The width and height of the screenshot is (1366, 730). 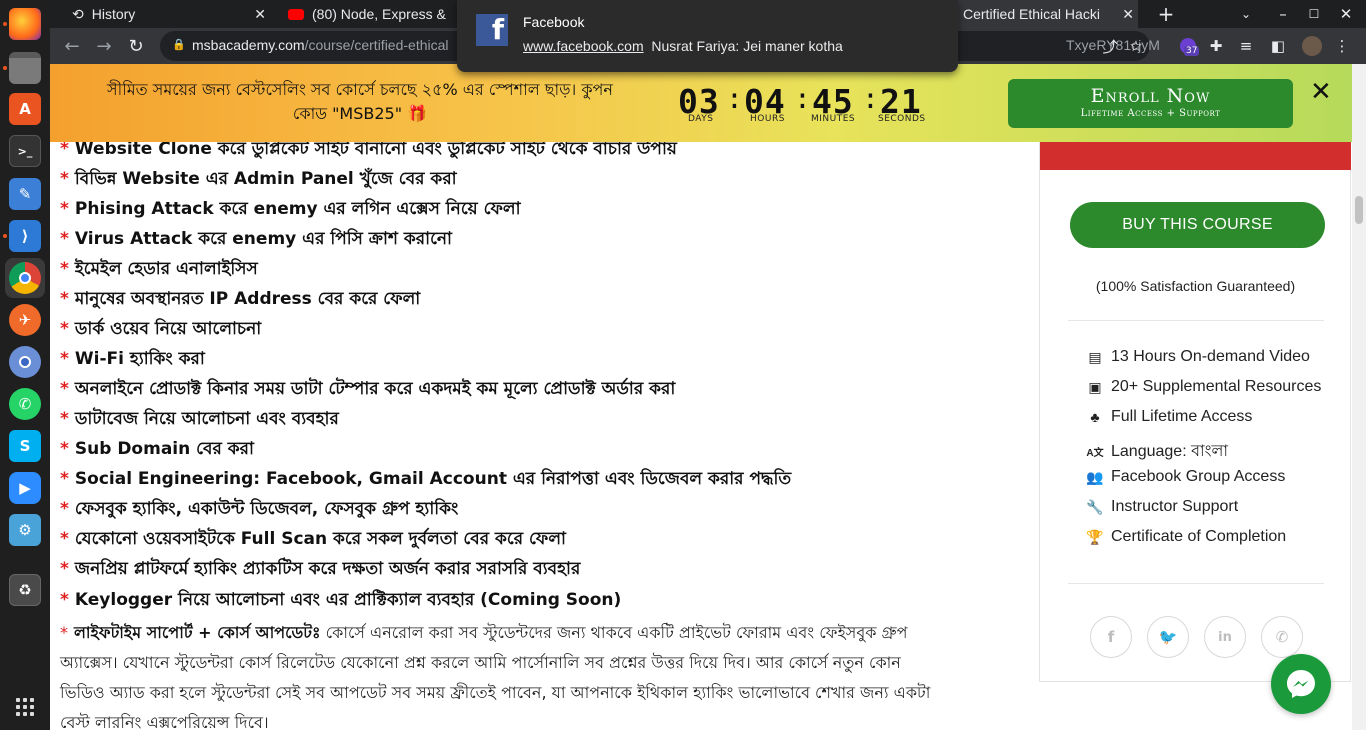 I want to click on show-applications-icon, so click(x=25, y=707).